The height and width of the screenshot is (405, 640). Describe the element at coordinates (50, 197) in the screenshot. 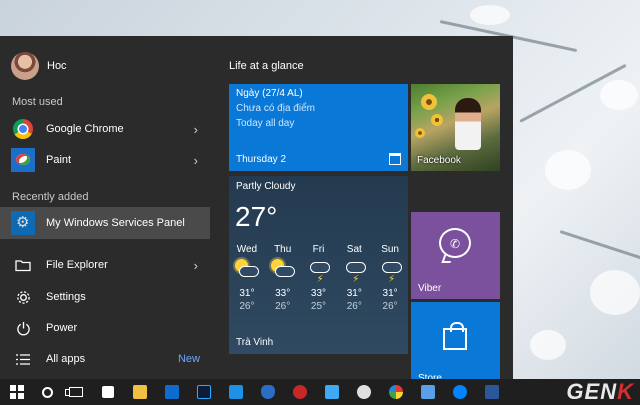

I see `recently-added-label: Recently added` at that location.